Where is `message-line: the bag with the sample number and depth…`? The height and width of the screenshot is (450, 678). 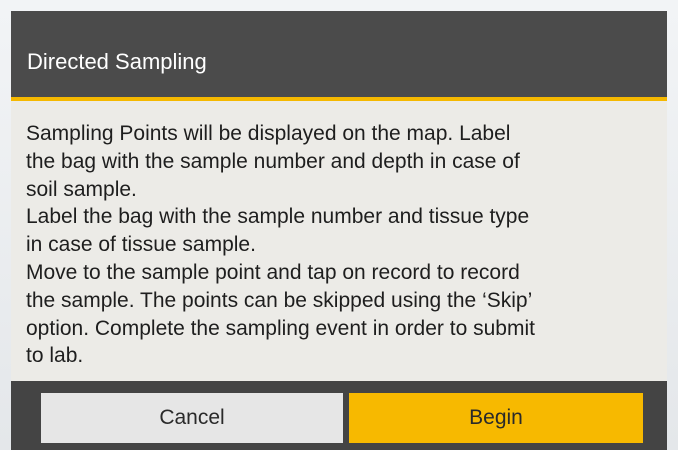 message-line: the bag with the sample number and depth… is located at coordinates (273, 161).